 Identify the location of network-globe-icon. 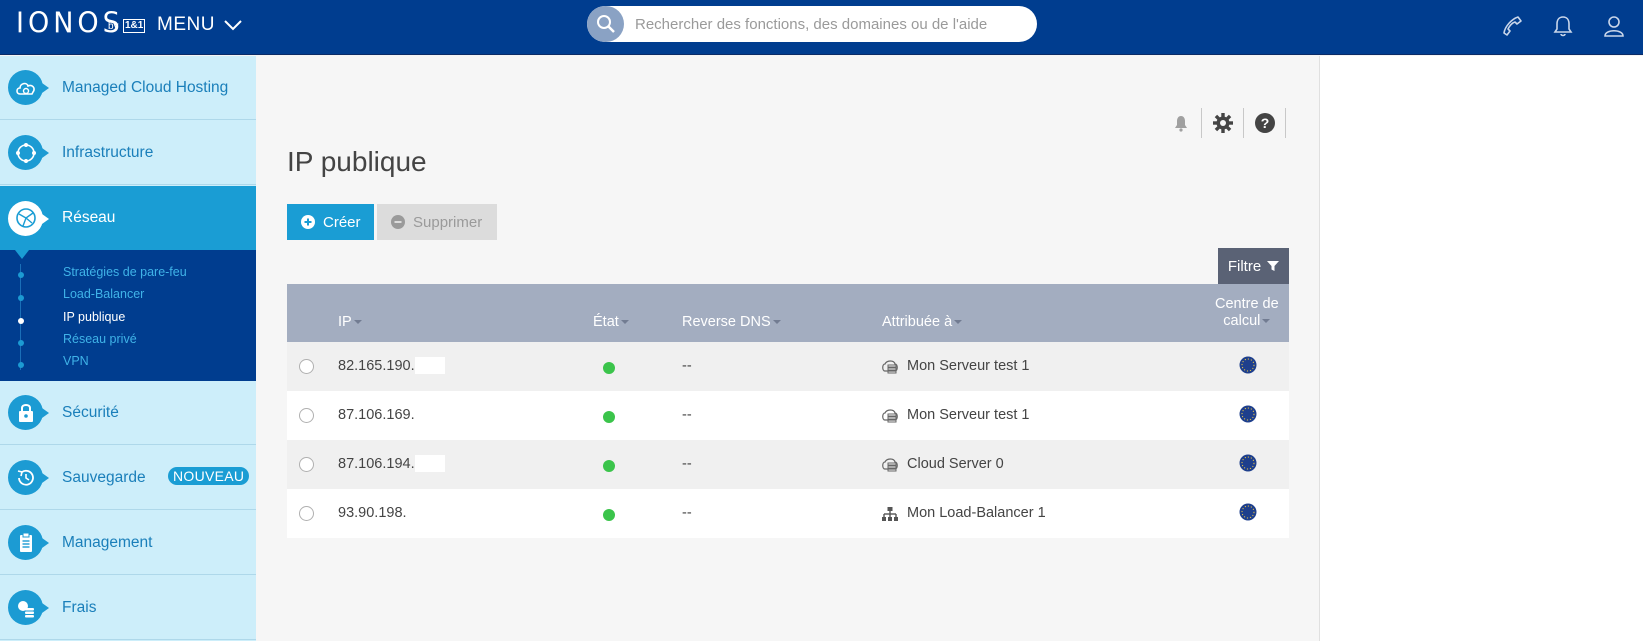
(28, 218).